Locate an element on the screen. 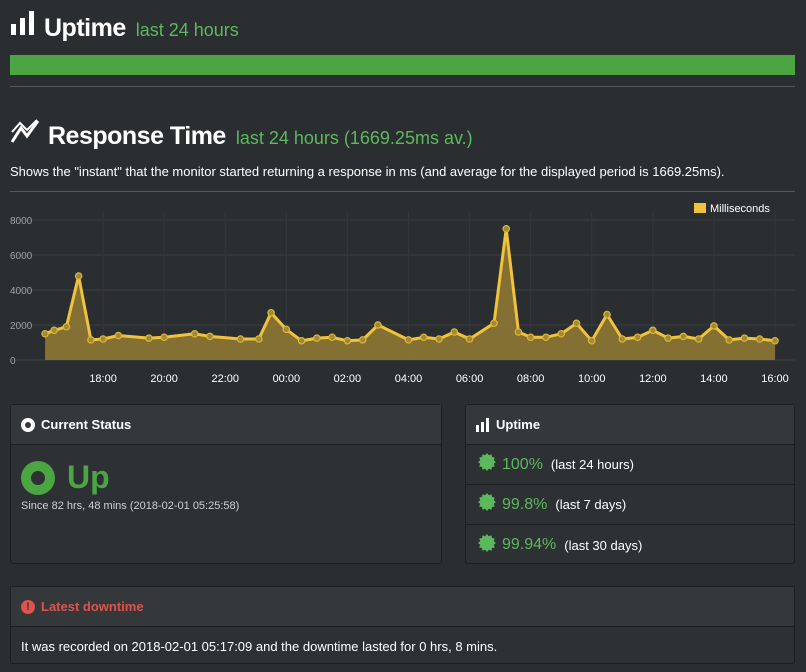 The image size is (806, 672). uptime-title: Uptime is located at coordinates (85, 28).